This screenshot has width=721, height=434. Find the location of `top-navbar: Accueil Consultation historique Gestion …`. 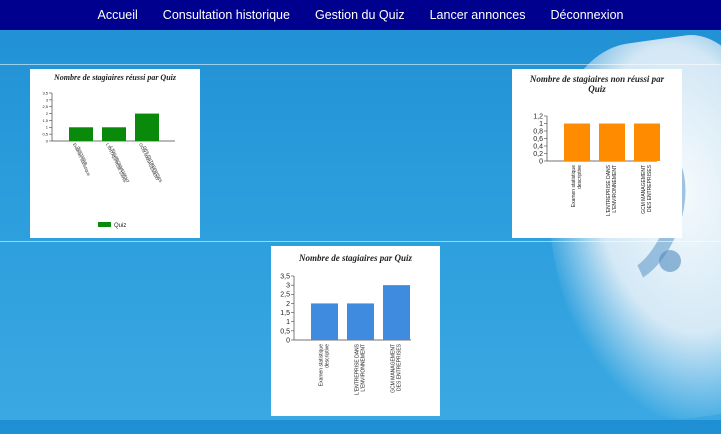

top-navbar: Accueil Consultation historique Gestion … is located at coordinates (360, 15).